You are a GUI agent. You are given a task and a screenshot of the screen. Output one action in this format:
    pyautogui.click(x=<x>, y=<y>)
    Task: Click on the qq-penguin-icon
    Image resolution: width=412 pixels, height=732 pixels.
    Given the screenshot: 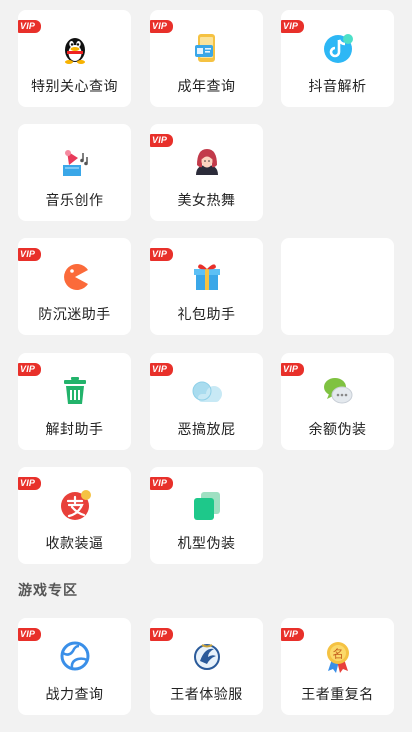 What is the action you would take?
    pyautogui.click(x=75, y=48)
    